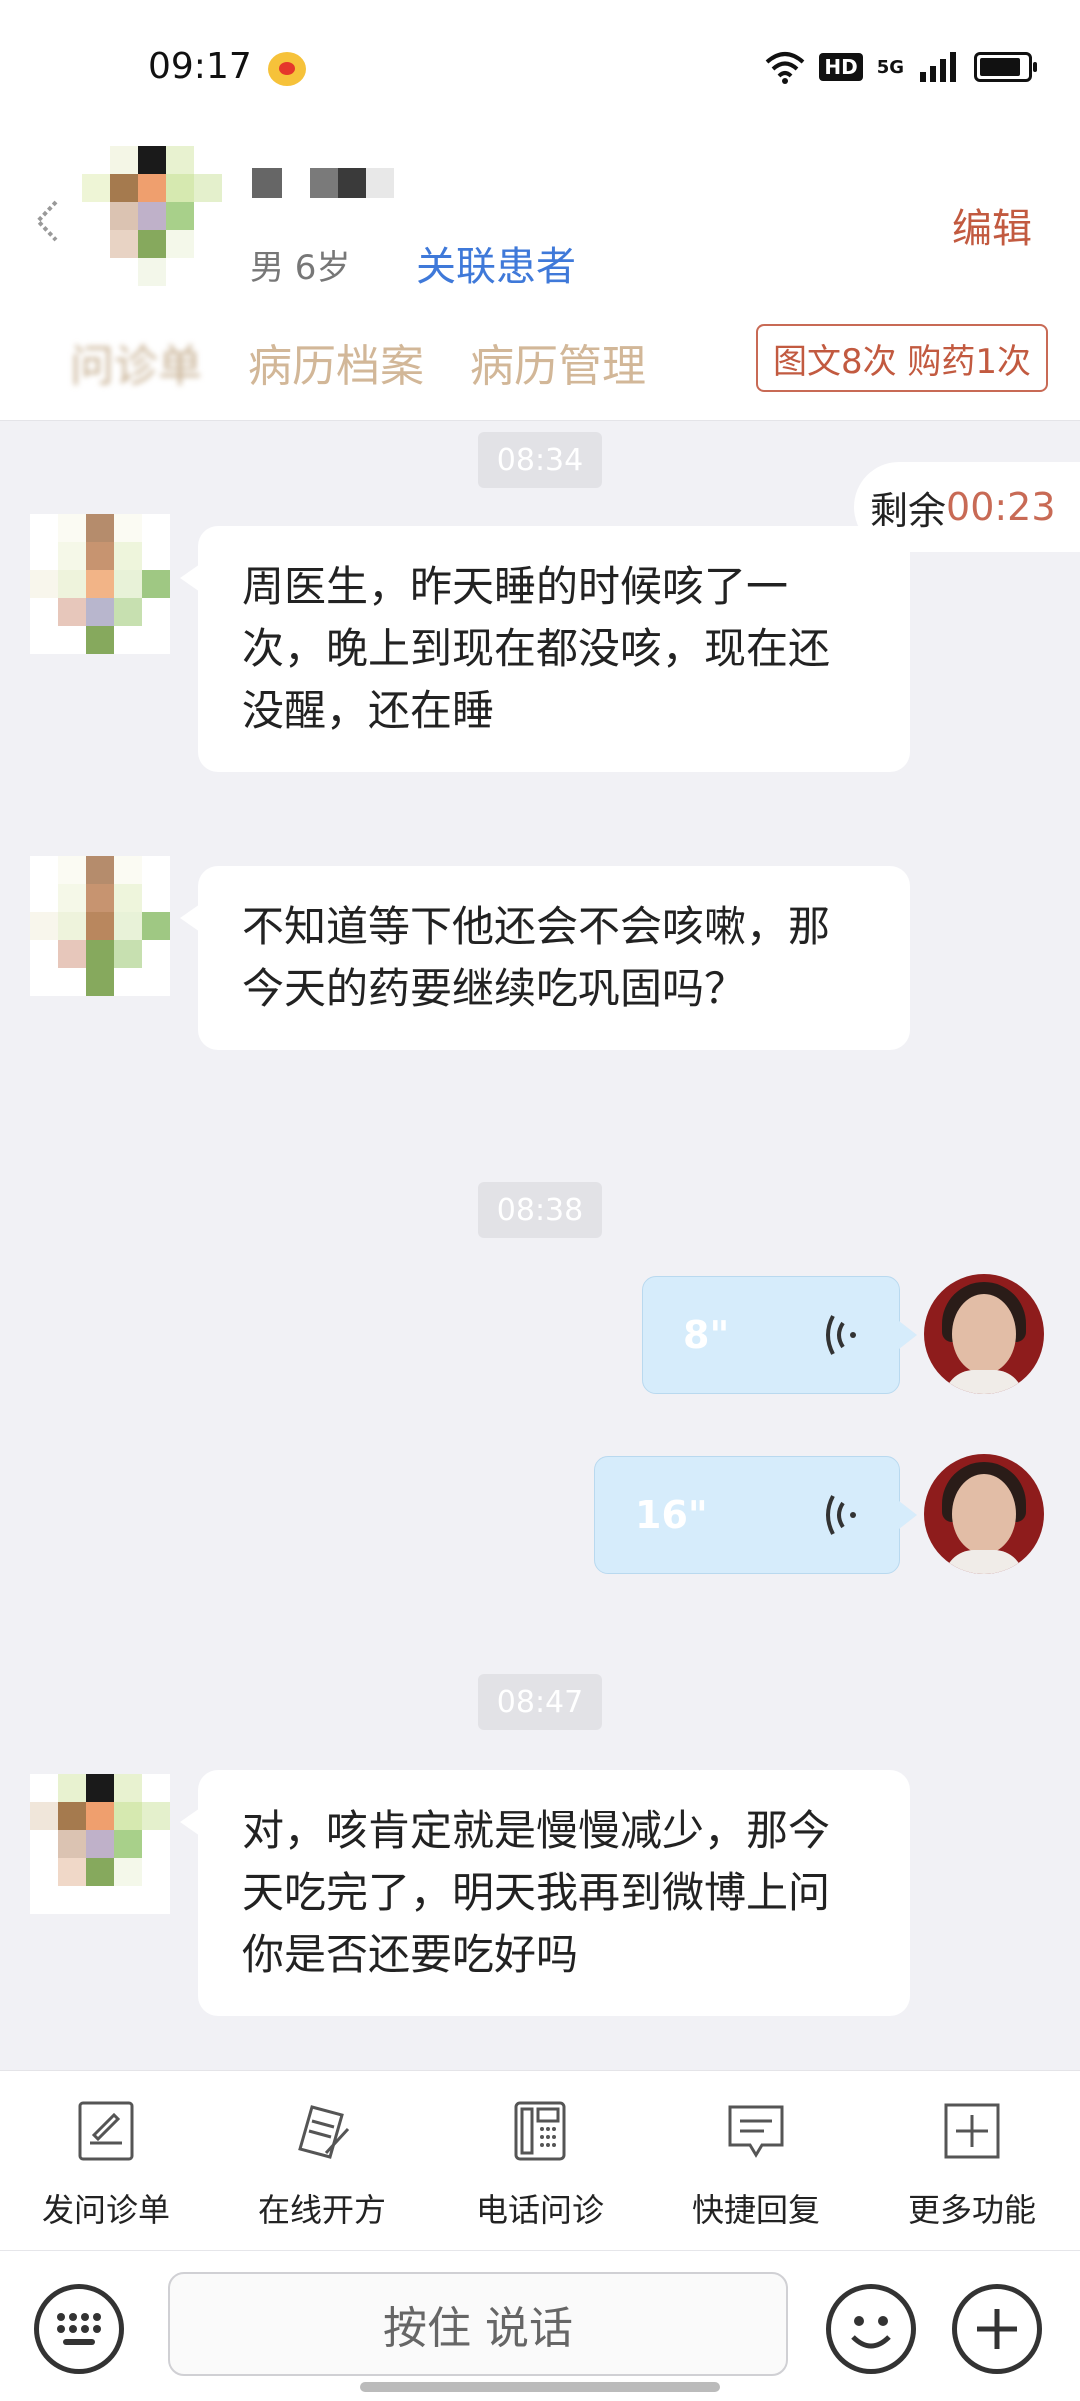 Image resolution: width=1080 pixels, height=2401 pixels. I want to click on voice-duration: 16", so click(671, 1515).